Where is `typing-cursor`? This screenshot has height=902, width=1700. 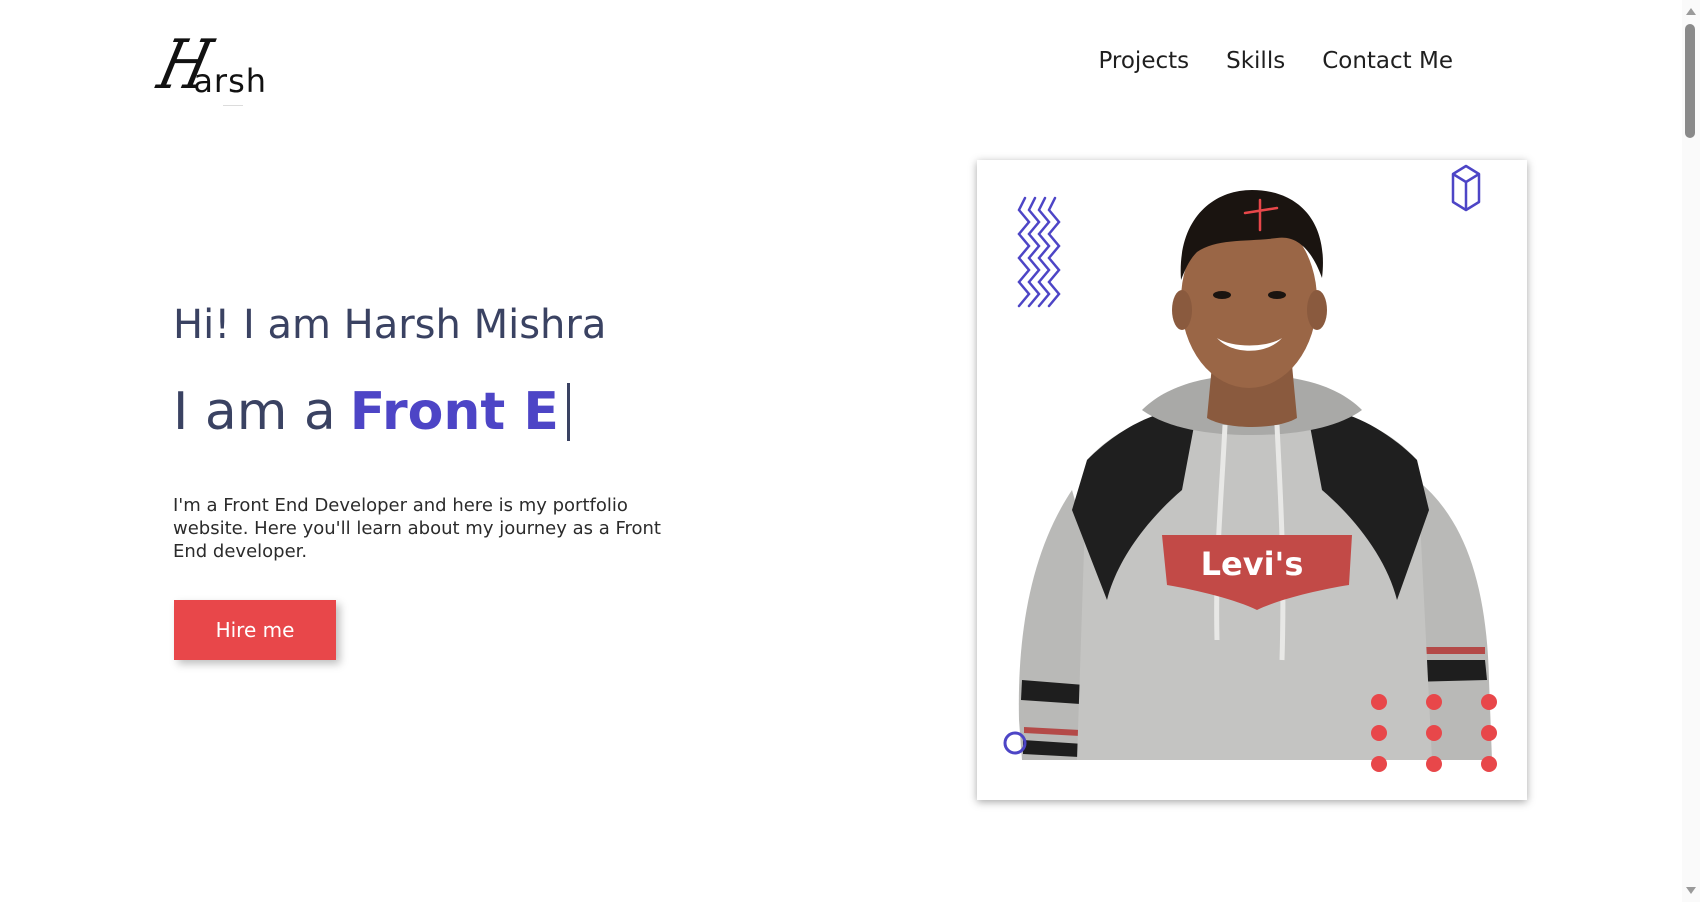 typing-cursor is located at coordinates (568, 412).